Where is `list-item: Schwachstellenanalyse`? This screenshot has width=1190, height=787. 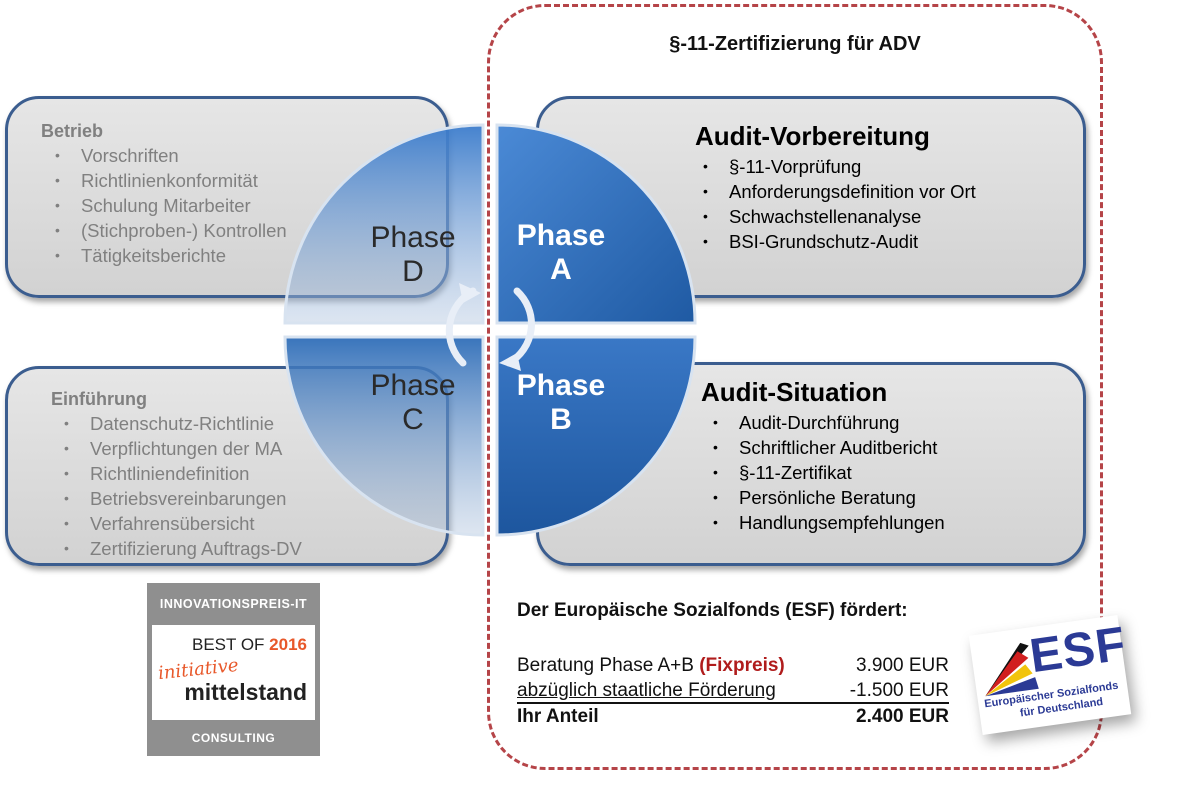
list-item: Schwachstellenanalyse is located at coordinates (839, 216).